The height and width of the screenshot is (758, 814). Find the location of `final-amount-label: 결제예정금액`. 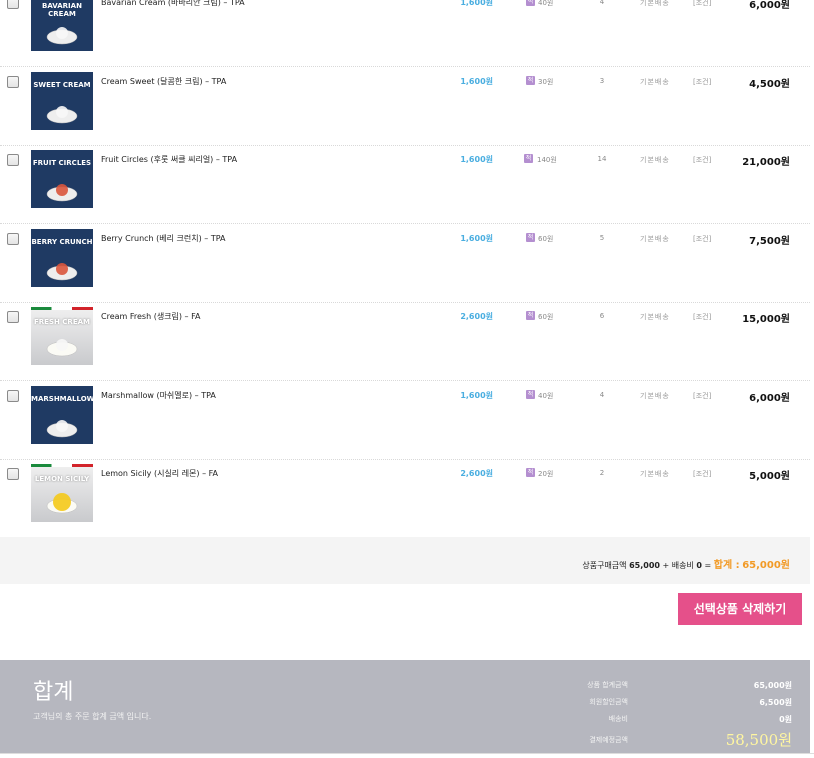

final-amount-label: 결제예정금액 is located at coordinates (608, 740).